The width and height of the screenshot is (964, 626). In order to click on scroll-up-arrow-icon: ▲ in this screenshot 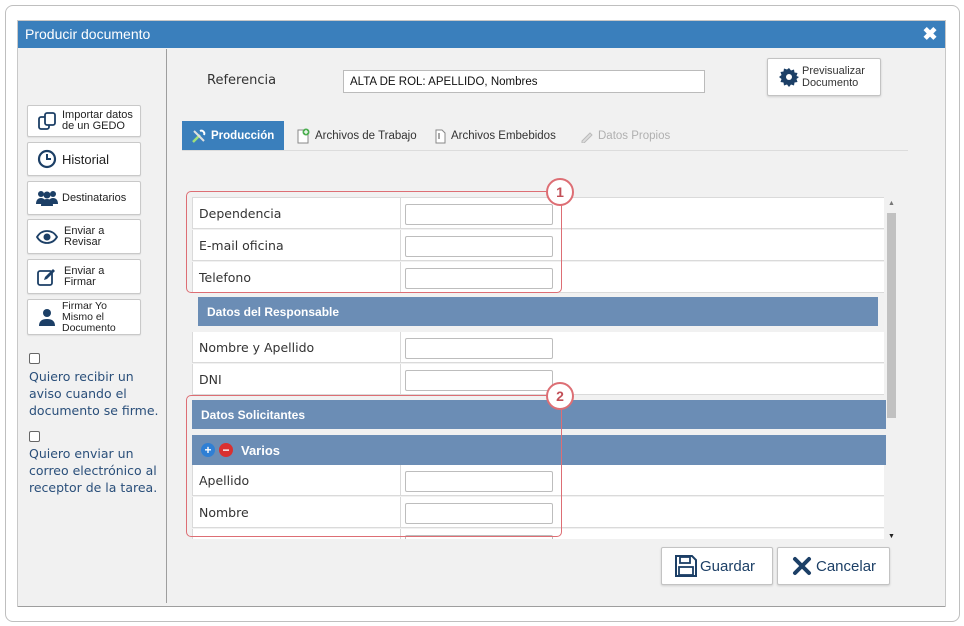, I will do `click(891, 204)`.